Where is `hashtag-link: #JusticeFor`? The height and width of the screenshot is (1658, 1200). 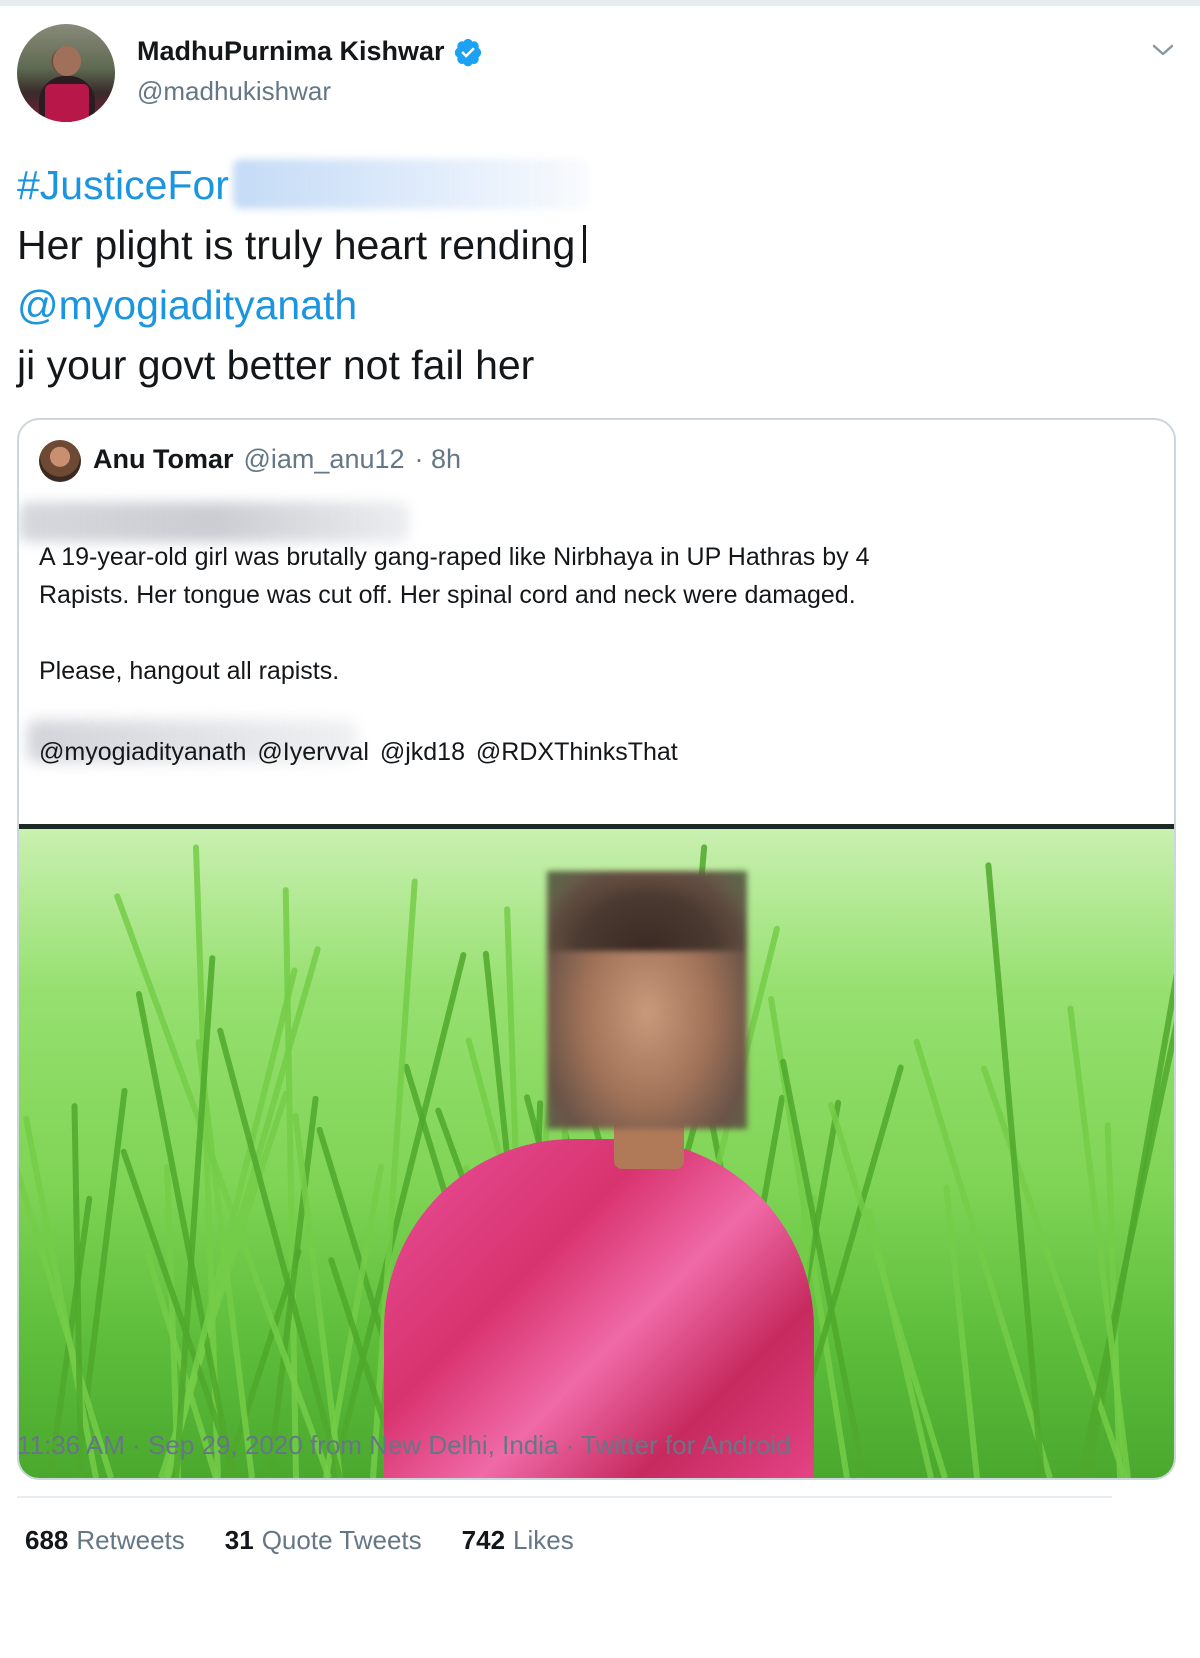 hashtag-link: #JusticeFor is located at coordinates (123, 185).